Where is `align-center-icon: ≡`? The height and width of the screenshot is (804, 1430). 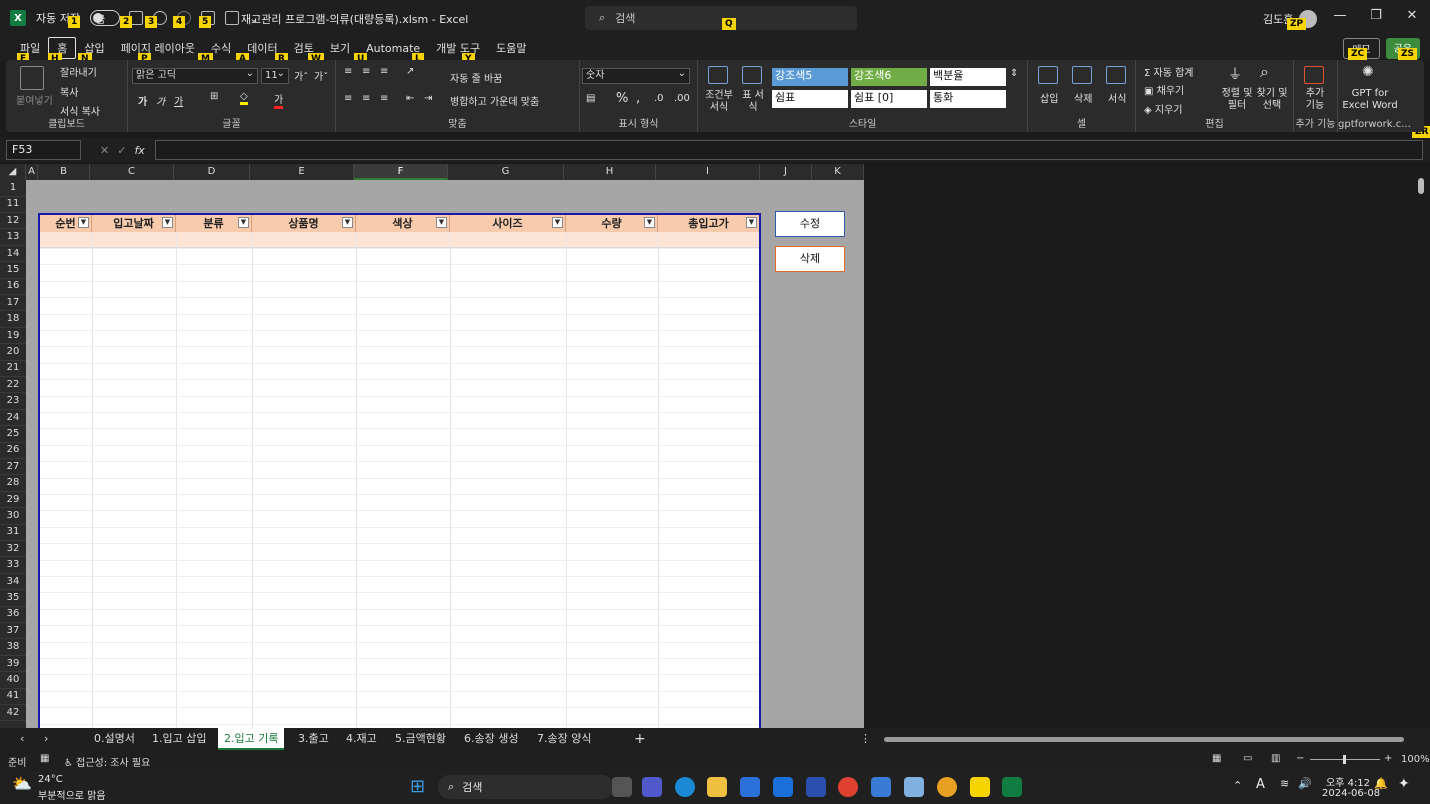
align-center-icon: ≡ is located at coordinates (366, 98).